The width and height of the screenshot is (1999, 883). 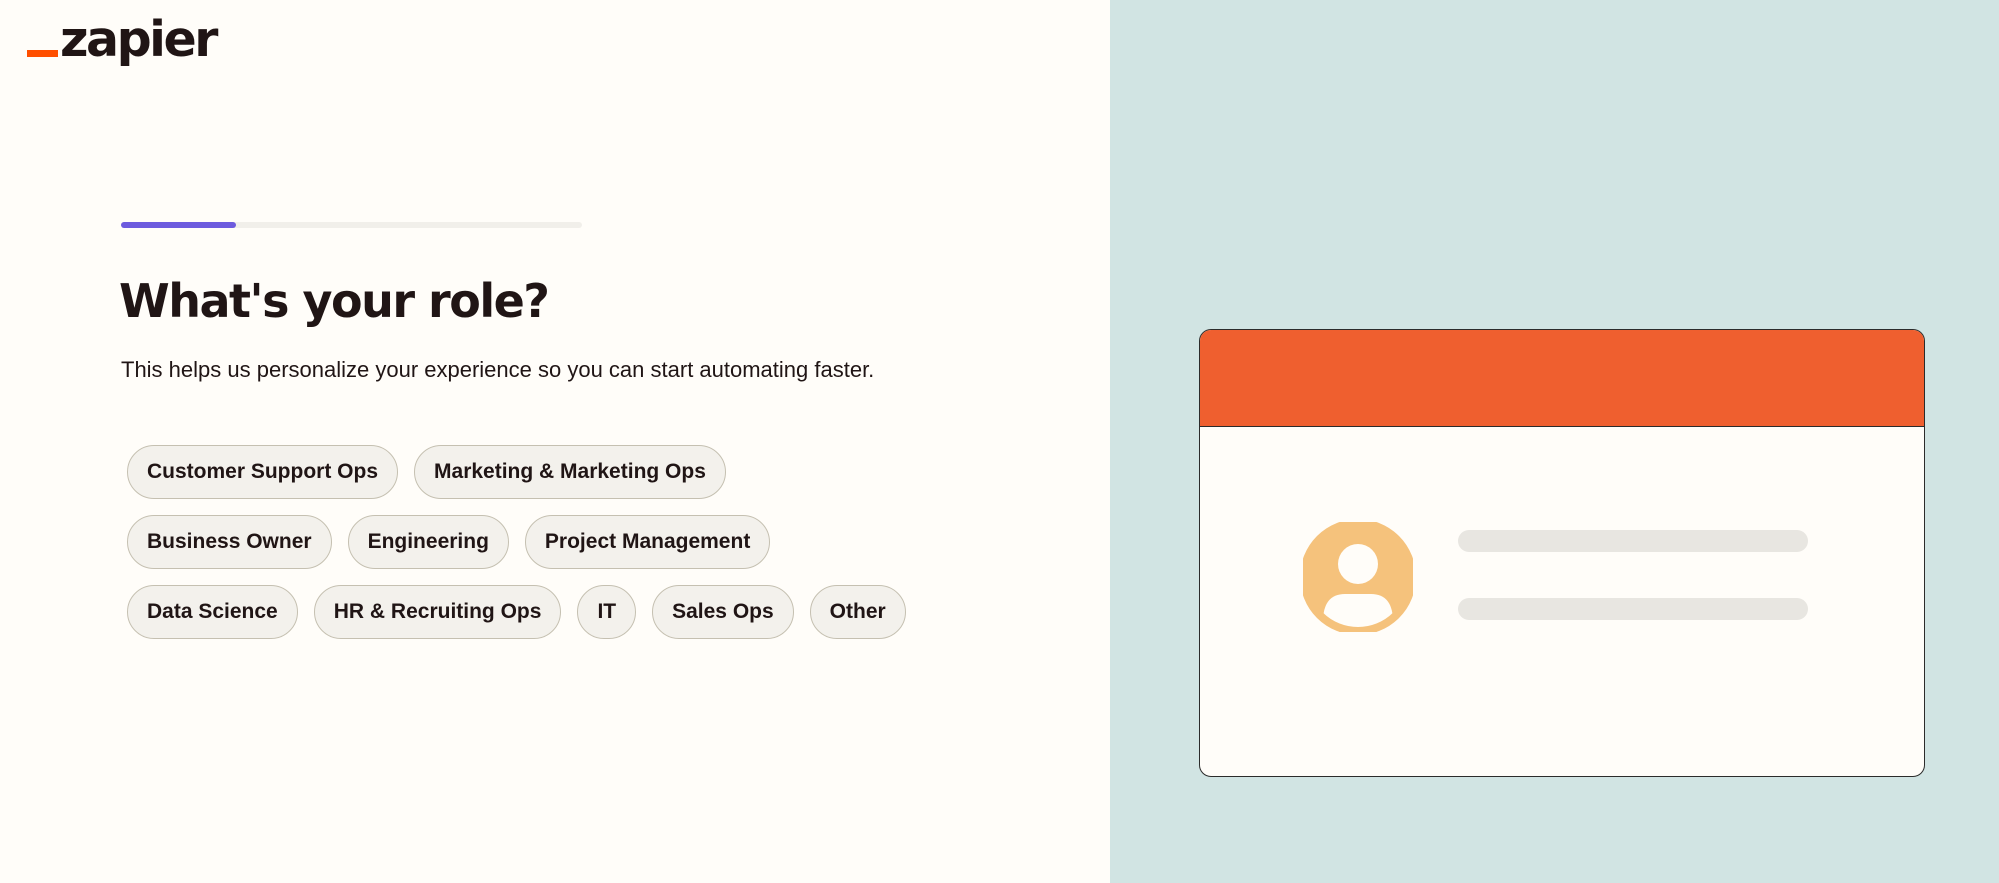 I want to click on progress-bar, so click(x=351, y=225).